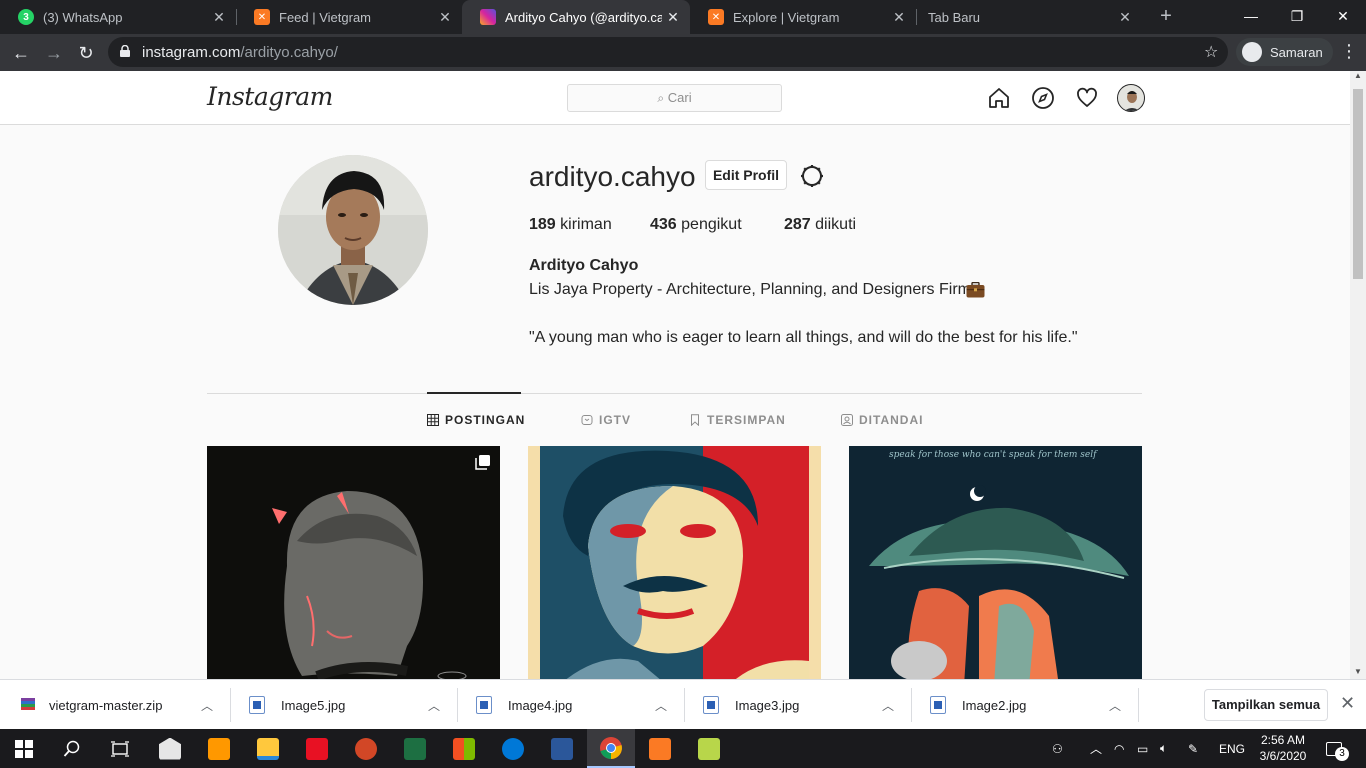  Describe the element at coordinates (1043, 98) in the screenshot. I see `explore-compass-icon` at that location.